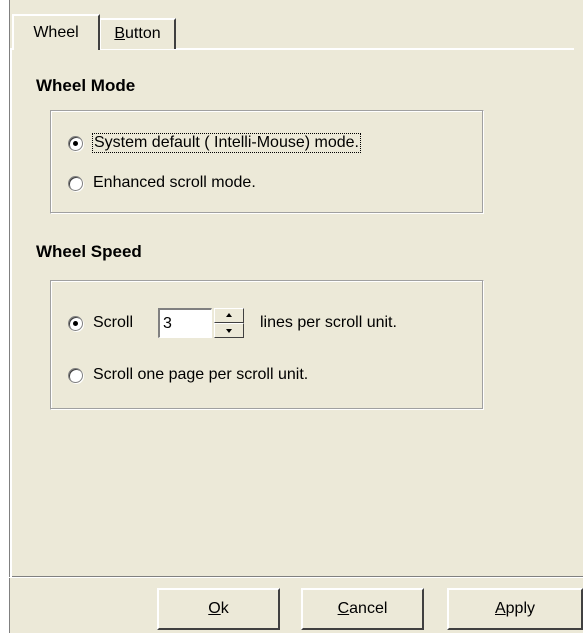  I want to click on scroll-label: Scroll, so click(113, 322).